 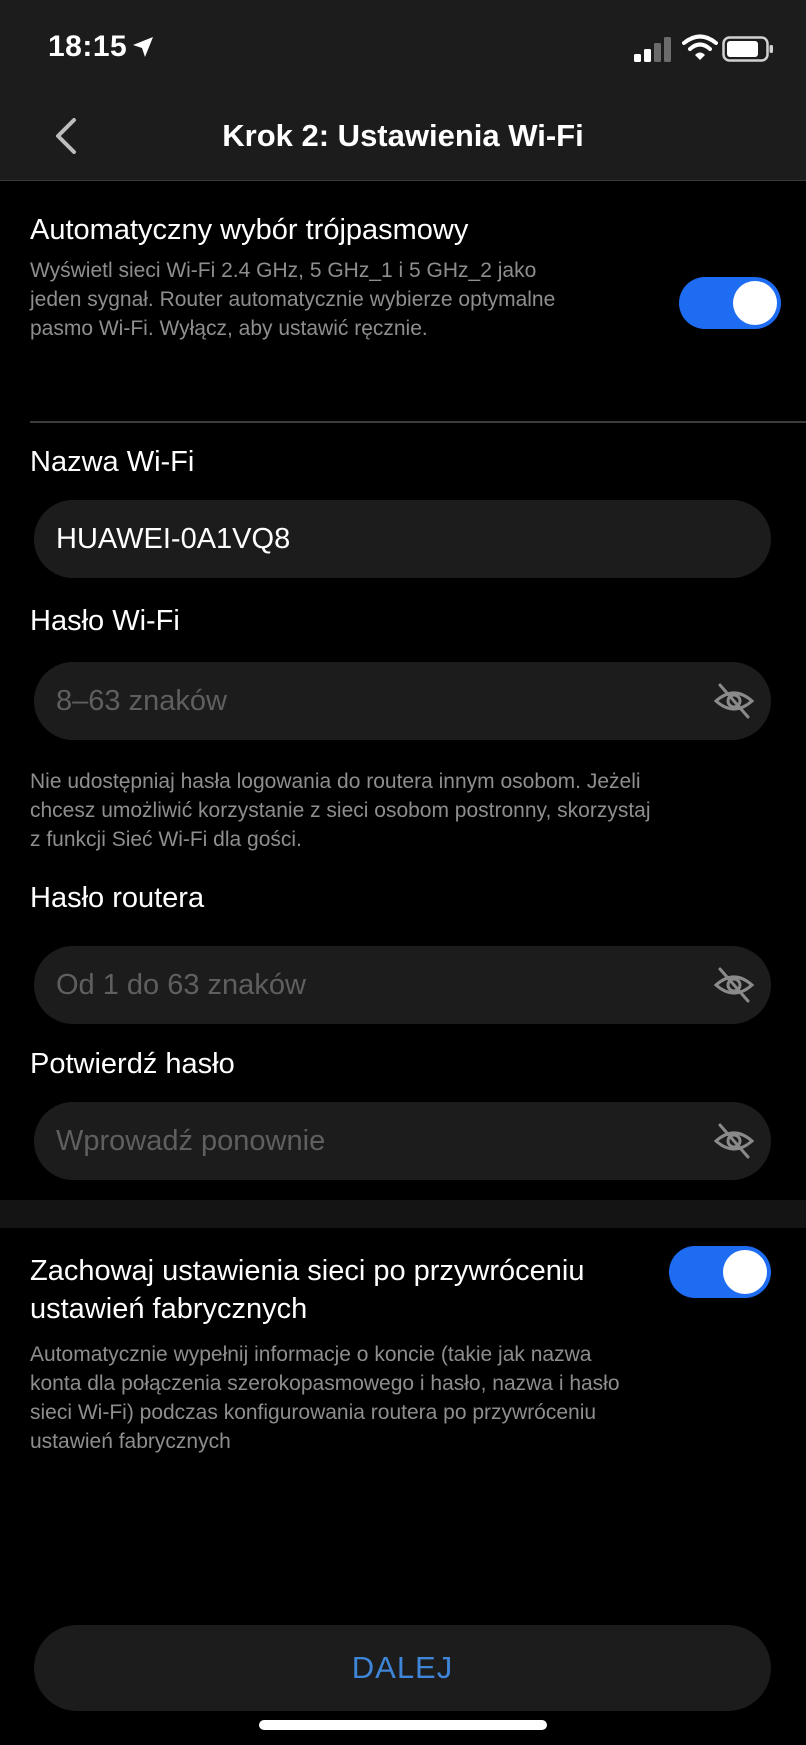 I want to click on triband-toggle, so click(x=730, y=303).